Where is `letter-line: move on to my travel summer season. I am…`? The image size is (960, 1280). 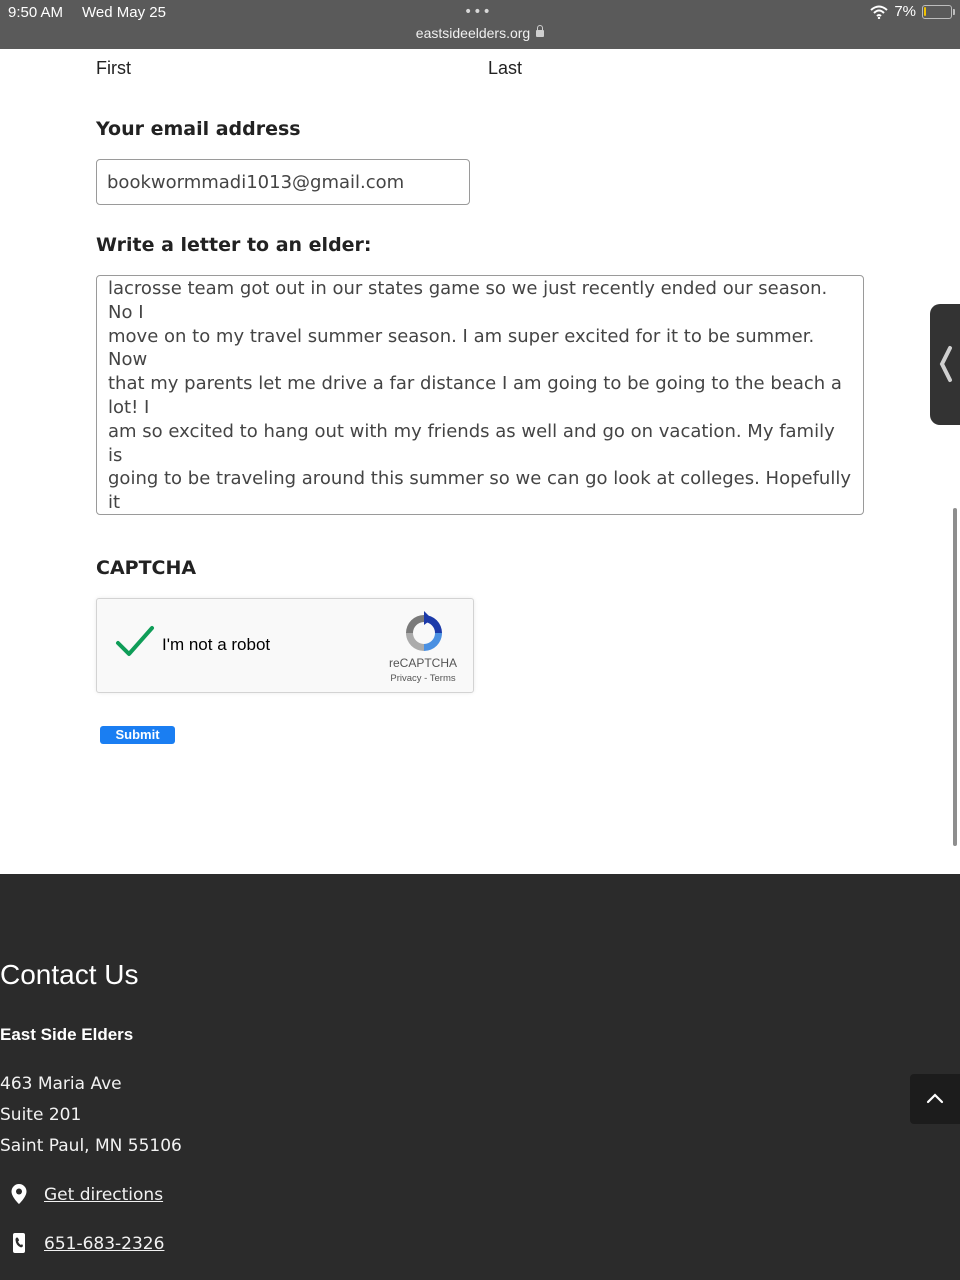
letter-line: move on to my travel summer season. I am… is located at coordinates (464, 348).